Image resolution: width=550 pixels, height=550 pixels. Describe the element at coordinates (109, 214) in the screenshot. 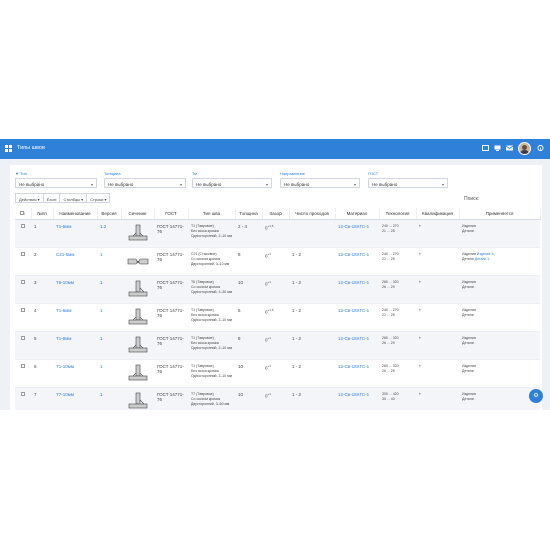

I see `col-version: Версия` at that location.